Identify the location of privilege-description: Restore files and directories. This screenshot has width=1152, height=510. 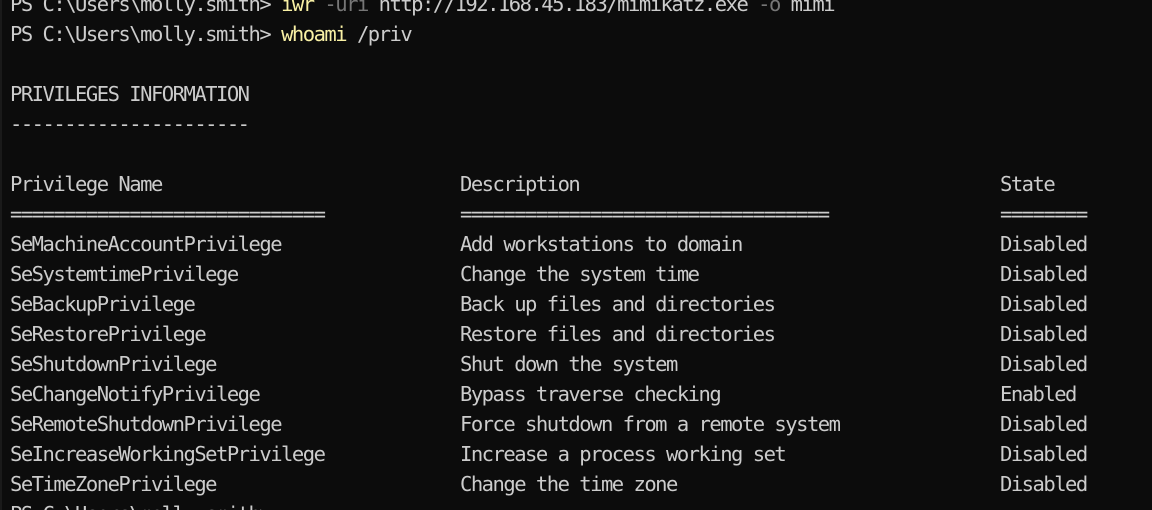
(618, 334).